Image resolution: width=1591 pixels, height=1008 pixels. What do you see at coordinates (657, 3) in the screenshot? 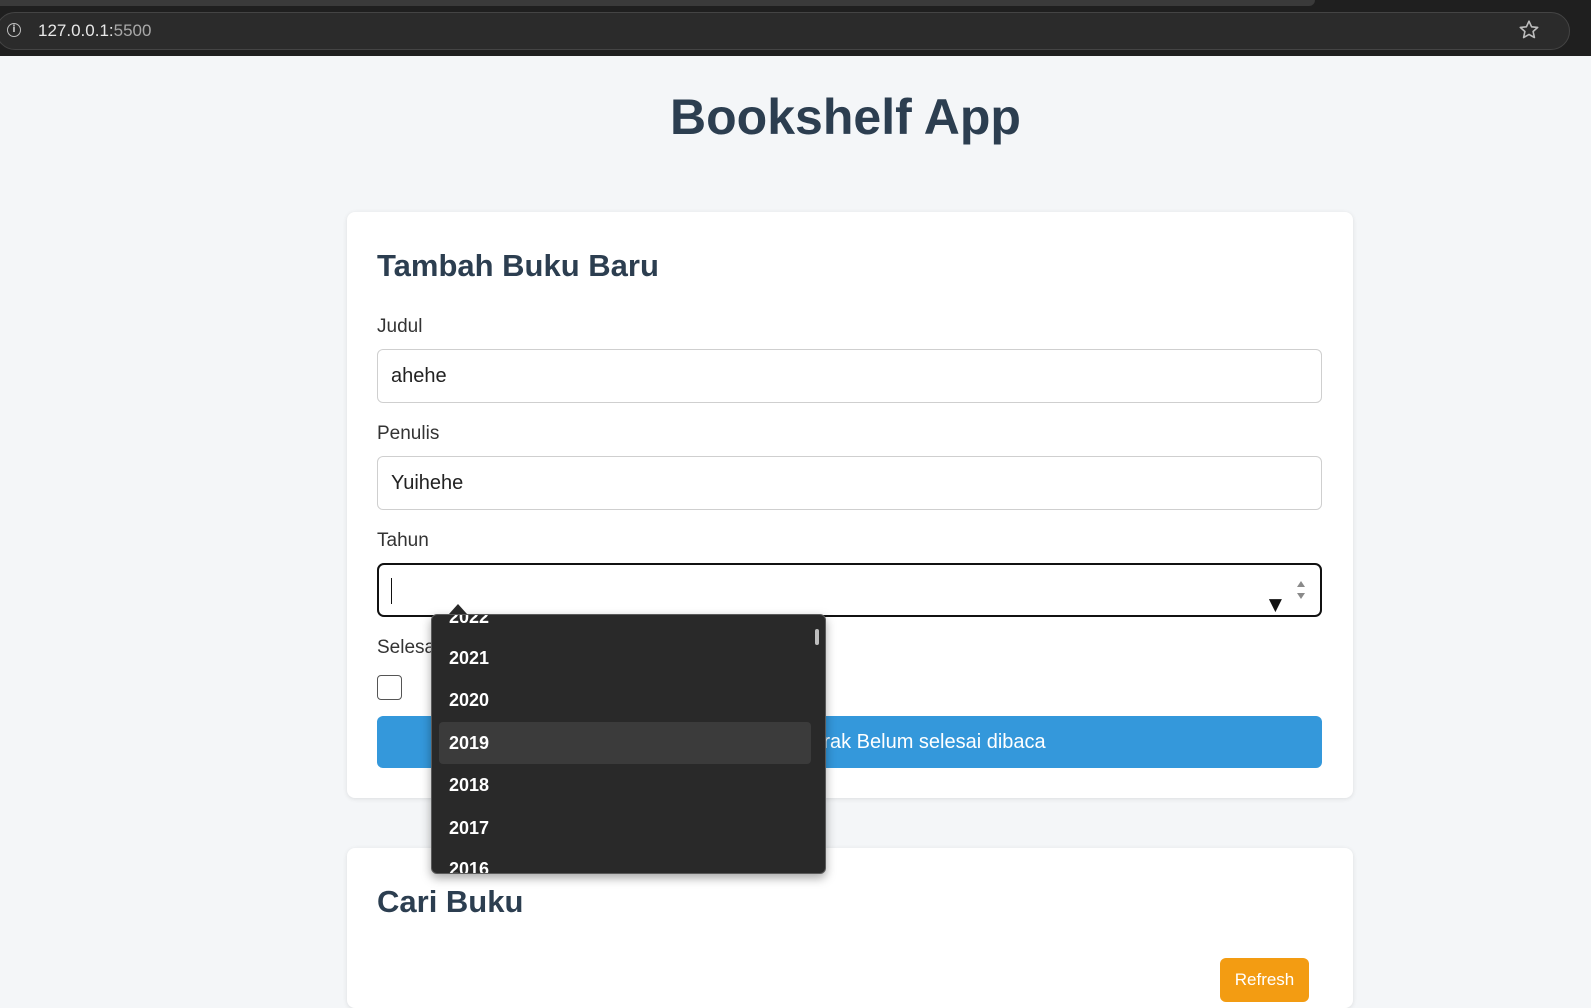
I see `tab-strip` at bounding box center [657, 3].